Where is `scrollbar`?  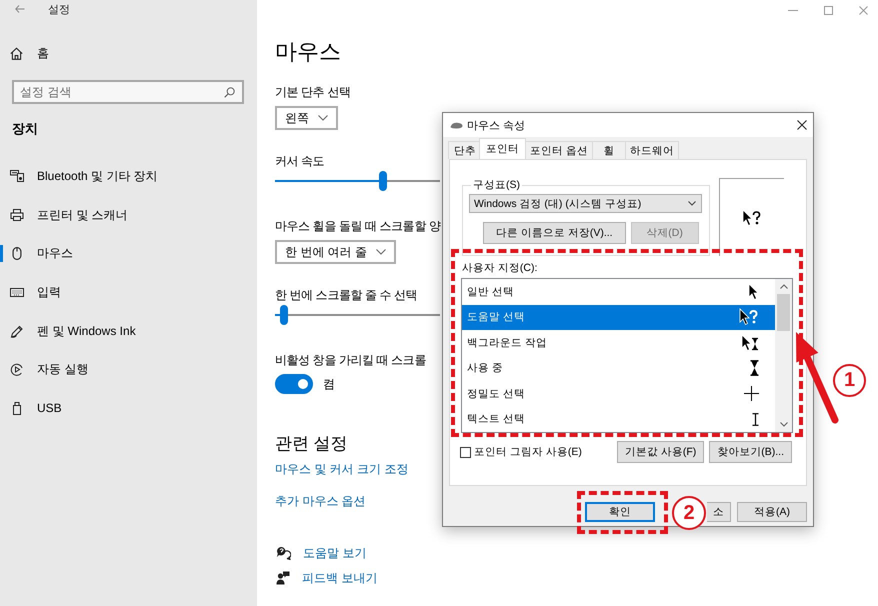 scrollbar is located at coordinates (783, 355).